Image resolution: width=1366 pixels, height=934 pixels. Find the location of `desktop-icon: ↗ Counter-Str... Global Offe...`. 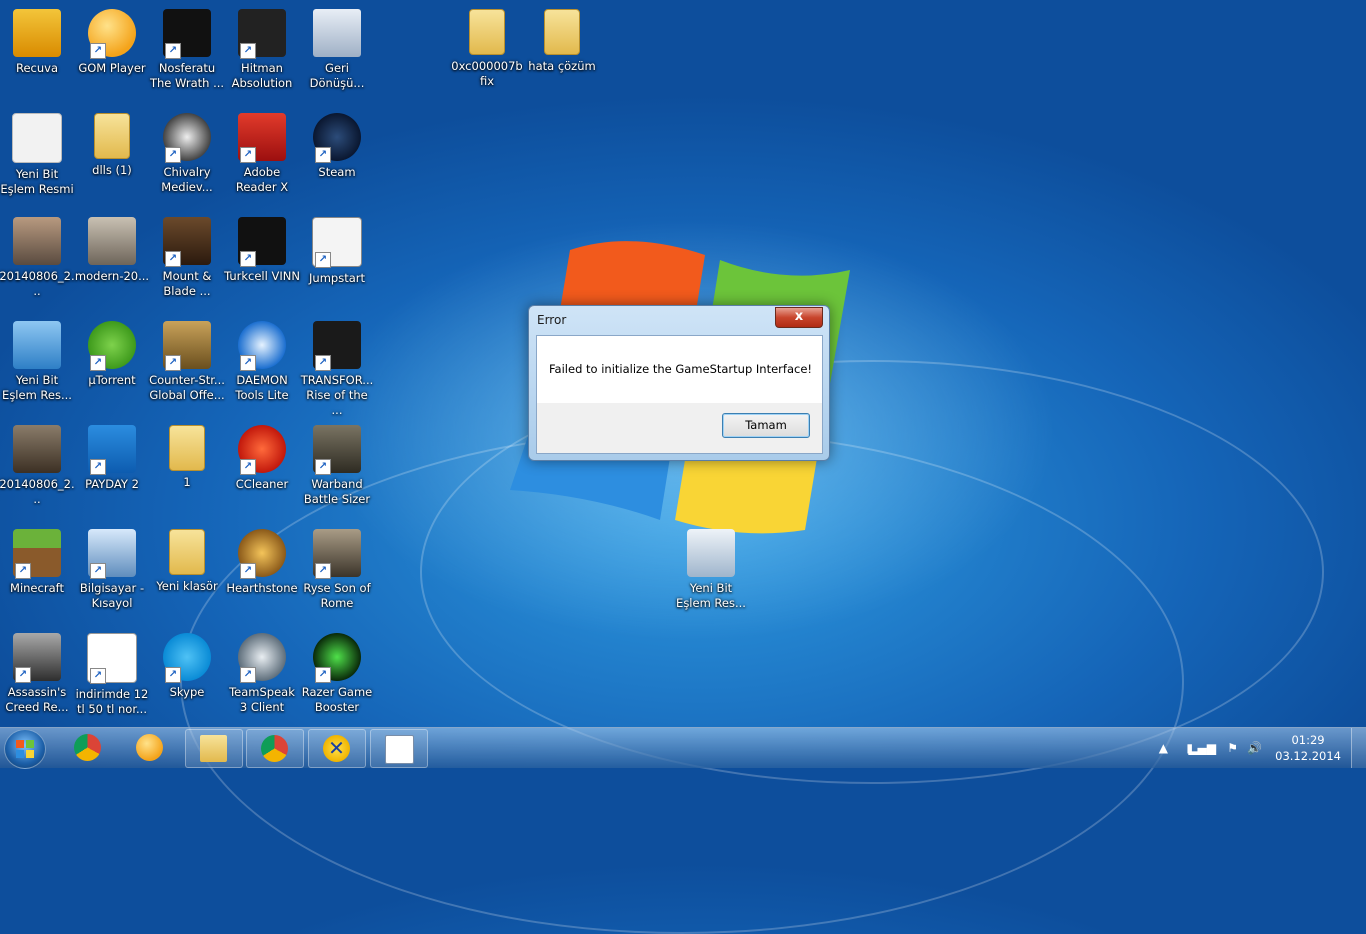

desktop-icon: ↗ Counter-Str... Global Offe... is located at coordinates (187, 367).